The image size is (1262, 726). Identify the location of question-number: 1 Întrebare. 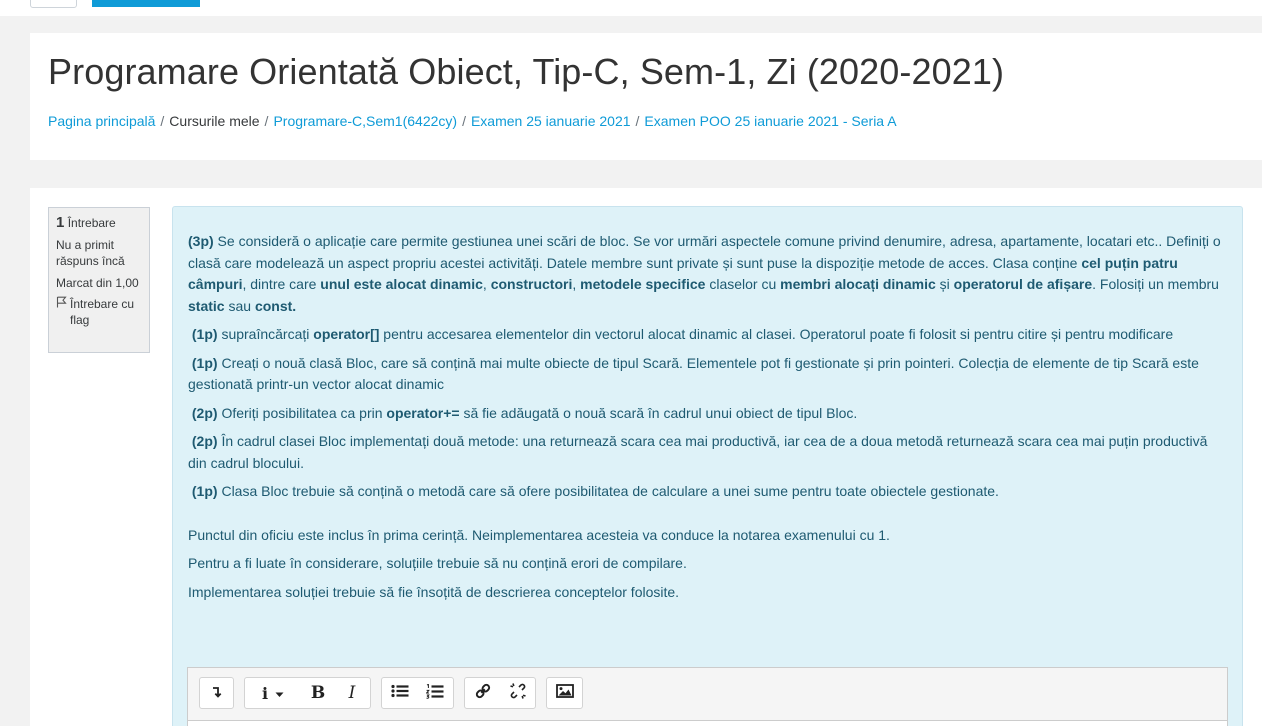
(86, 222).